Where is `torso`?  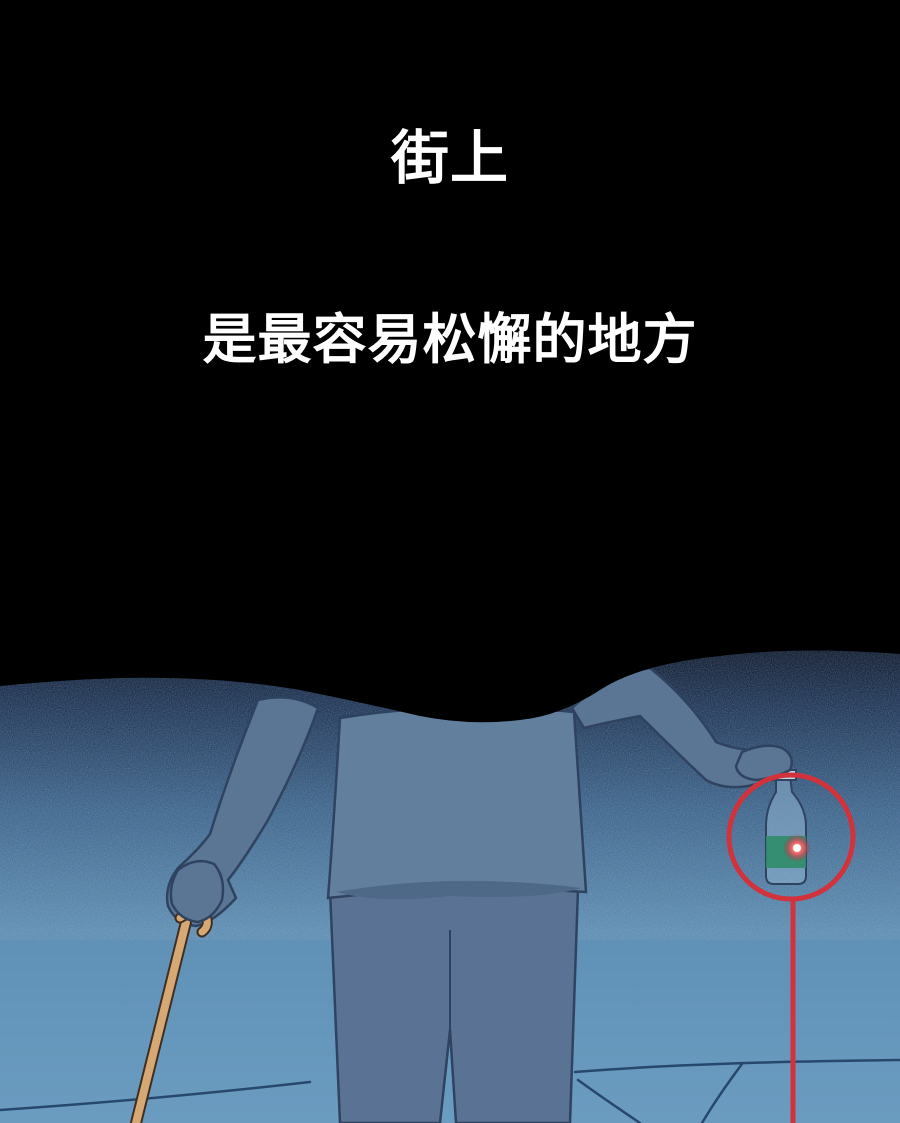 torso is located at coordinates (457, 802).